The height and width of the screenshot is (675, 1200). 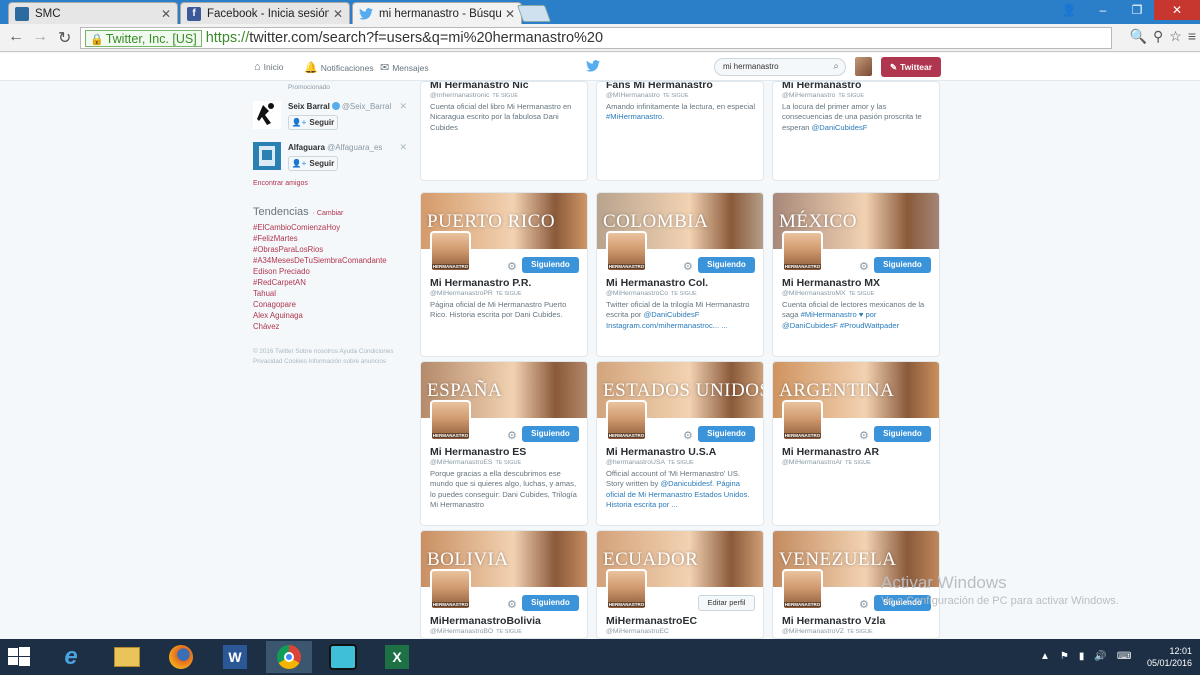 What do you see at coordinates (485, 621) in the screenshot?
I see `user-name: MiHermanastroBolivia` at bounding box center [485, 621].